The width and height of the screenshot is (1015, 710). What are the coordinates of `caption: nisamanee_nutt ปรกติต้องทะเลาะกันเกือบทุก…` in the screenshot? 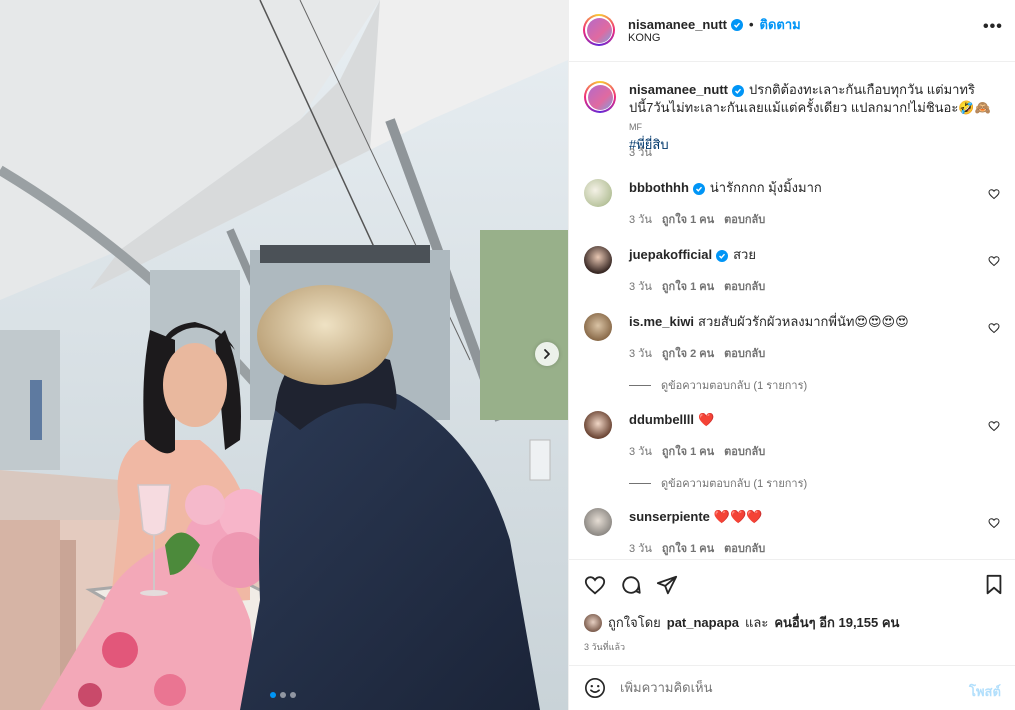 It's located at (794, 121).